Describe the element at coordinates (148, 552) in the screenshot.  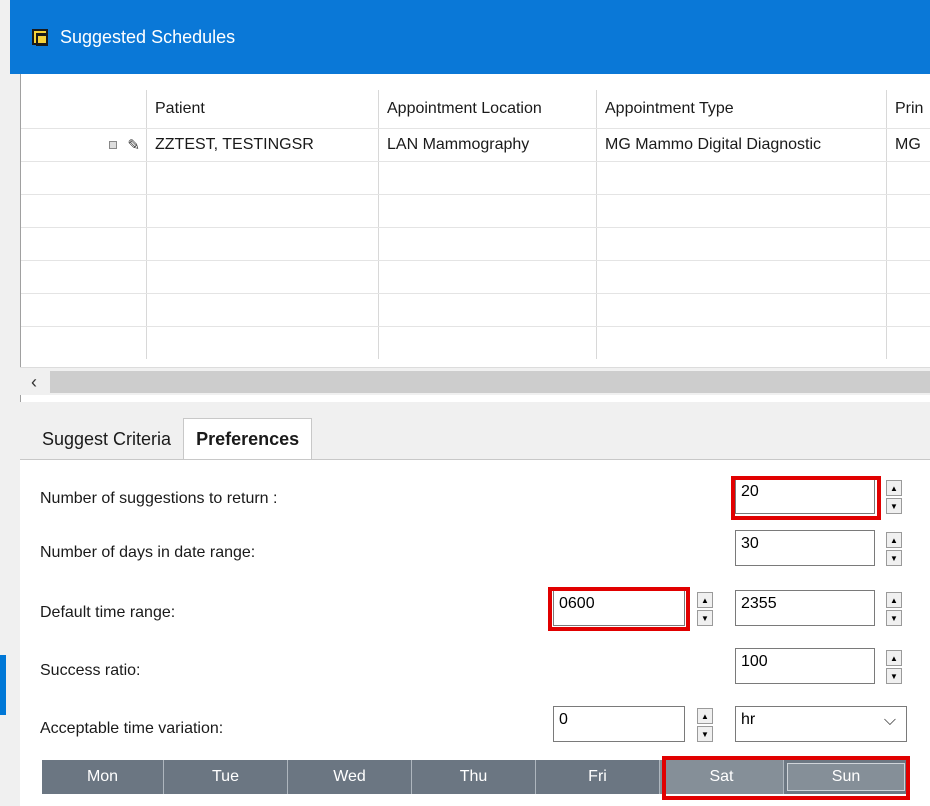
I see `num-days-label: Number of days in date range:` at that location.